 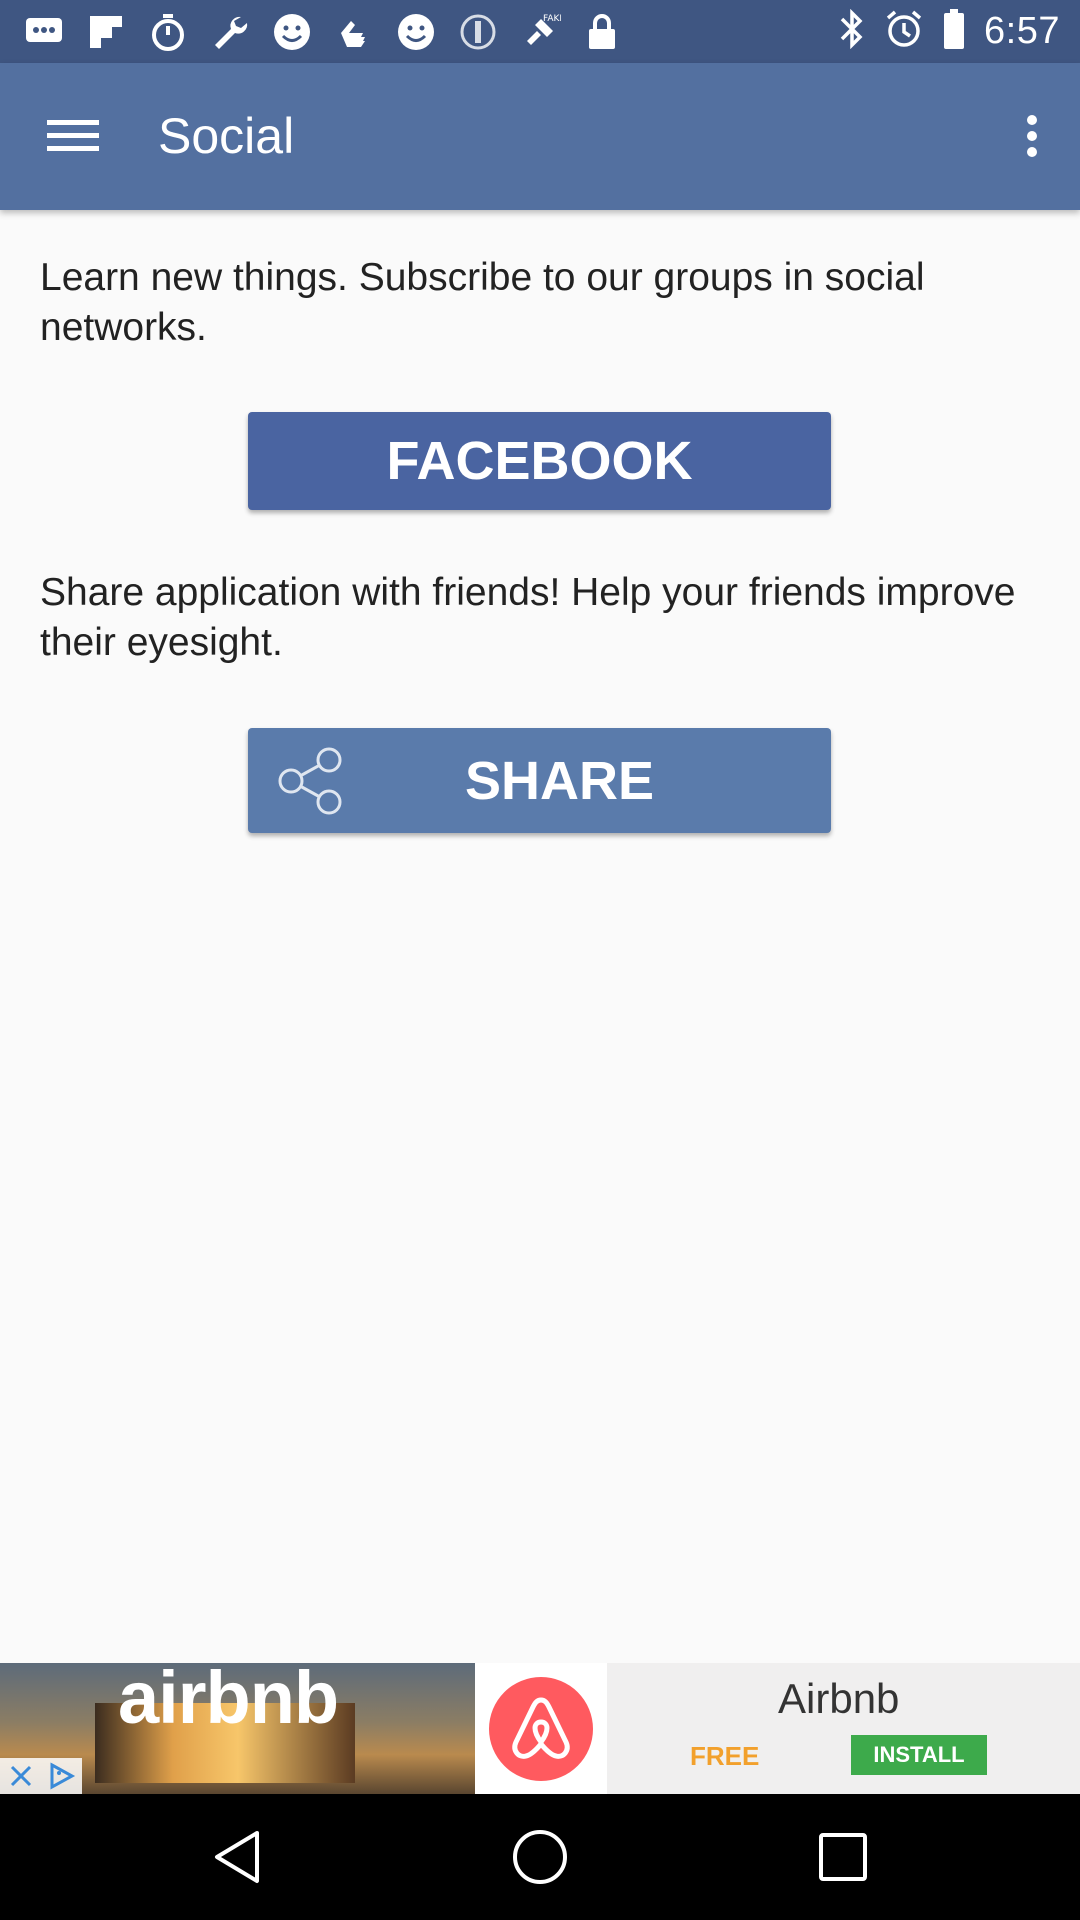 I want to click on close-icon, so click(x=20, y=1776).